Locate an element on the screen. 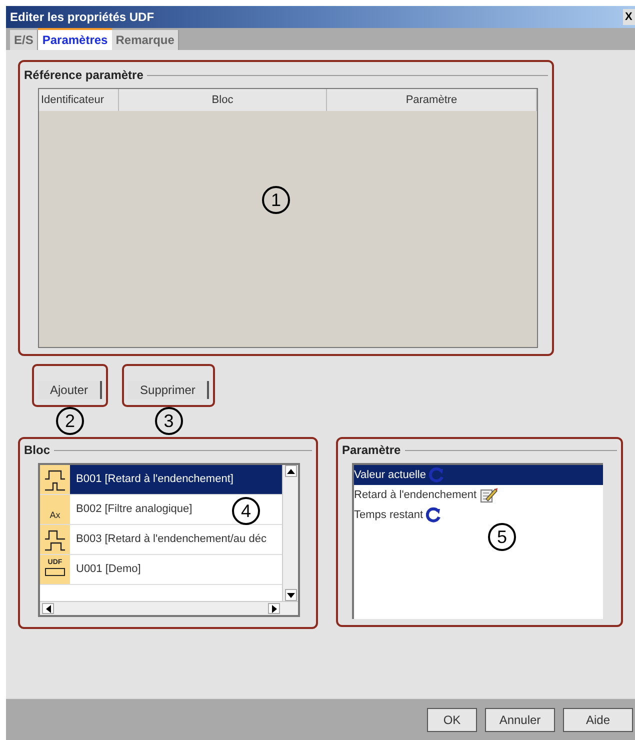 The height and width of the screenshot is (740, 635). dialog-button: Annuler is located at coordinates (520, 720).